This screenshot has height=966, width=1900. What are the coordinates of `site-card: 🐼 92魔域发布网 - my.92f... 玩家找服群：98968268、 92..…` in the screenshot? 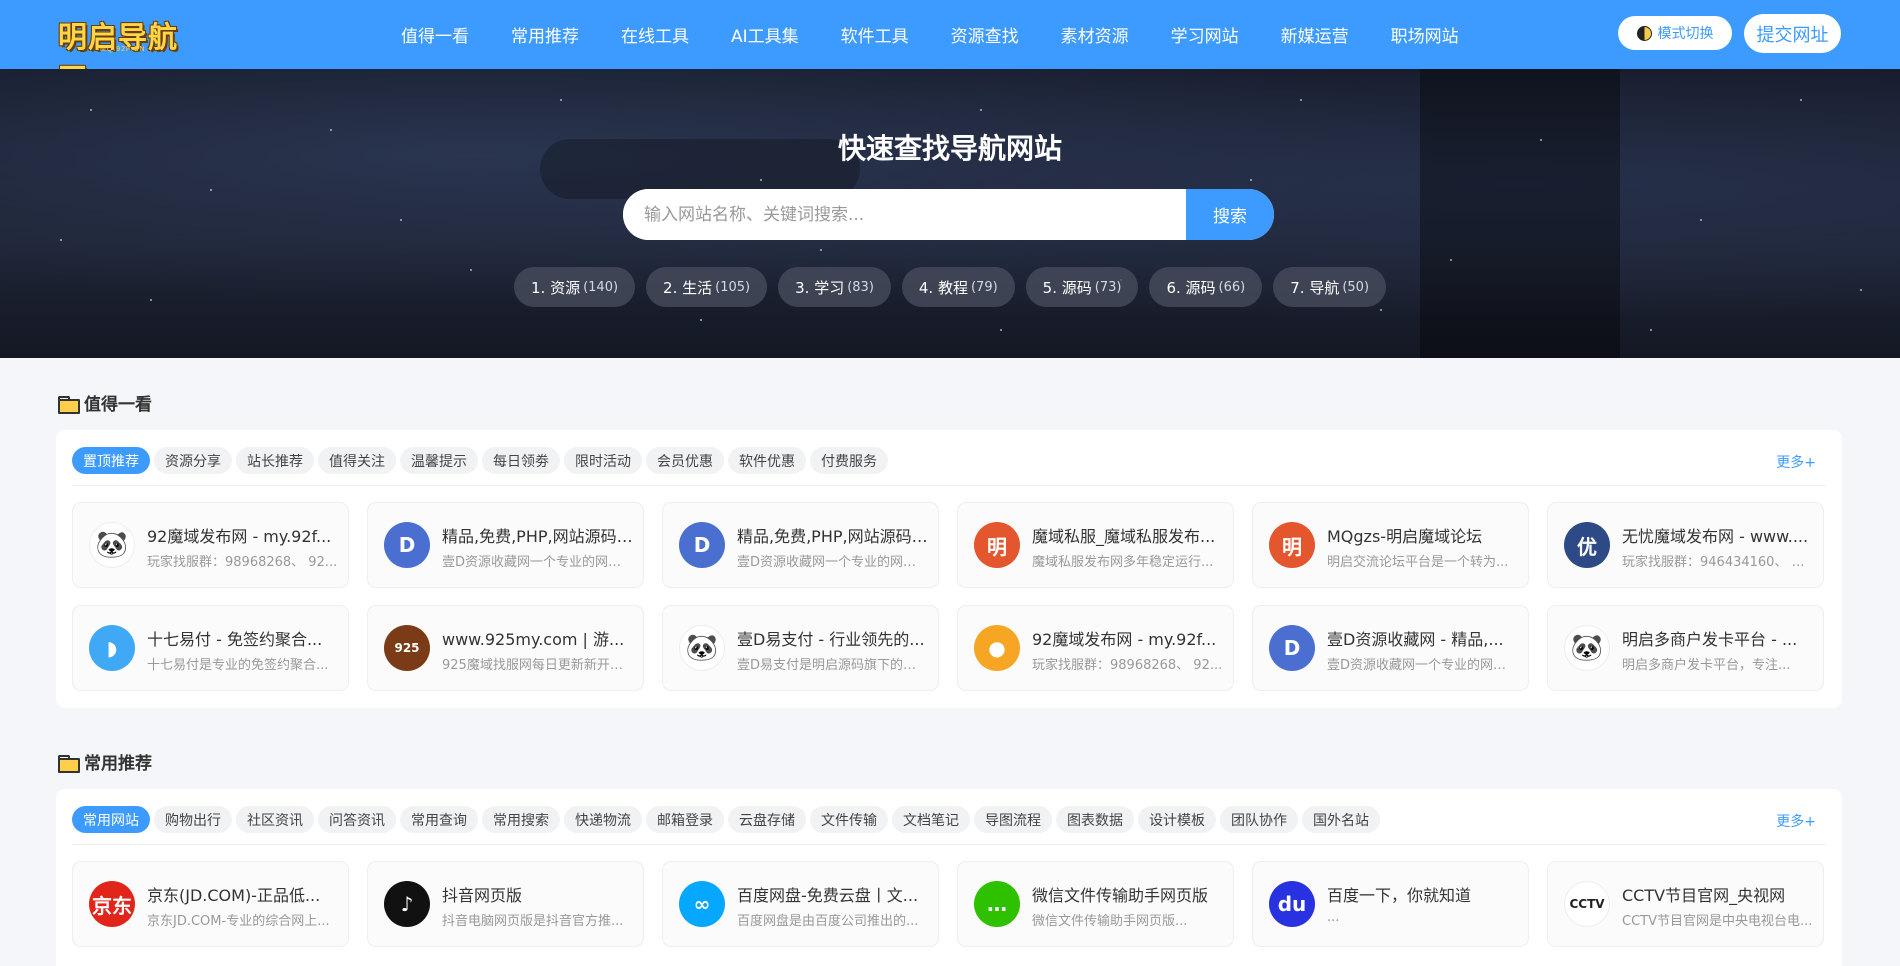 It's located at (210, 545).